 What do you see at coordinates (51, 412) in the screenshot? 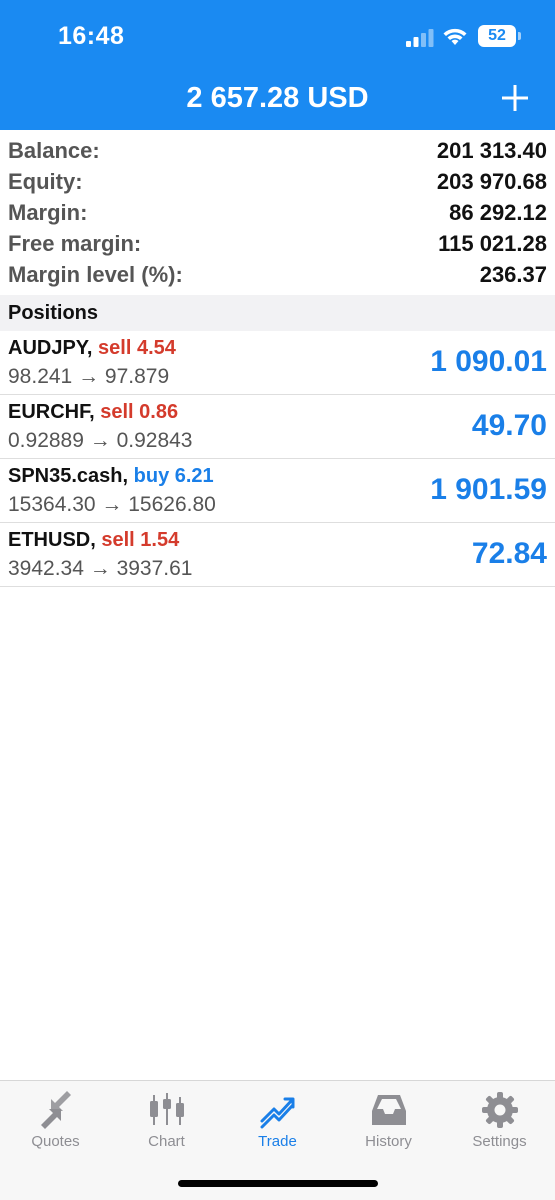
I see `position-symbol: EURCHF,` at bounding box center [51, 412].